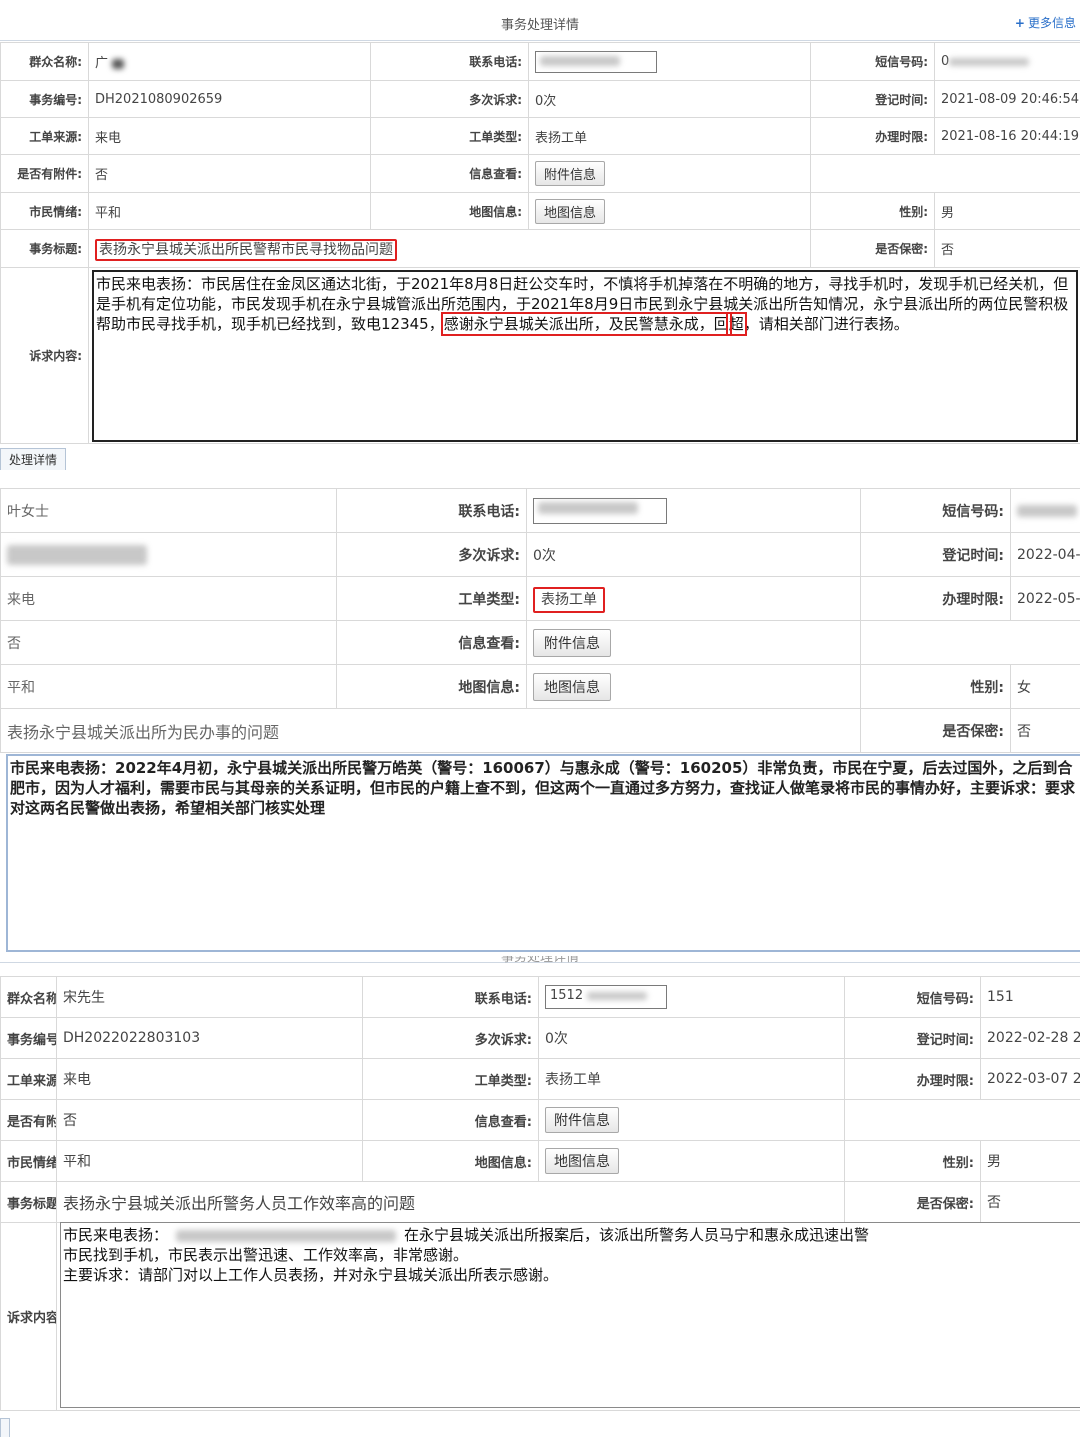 This screenshot has height=1439, width=1080. Describe the element at coordinates (935, 510) in the screenshot. I see `p2-sms-label: 短信号码:` at that location.